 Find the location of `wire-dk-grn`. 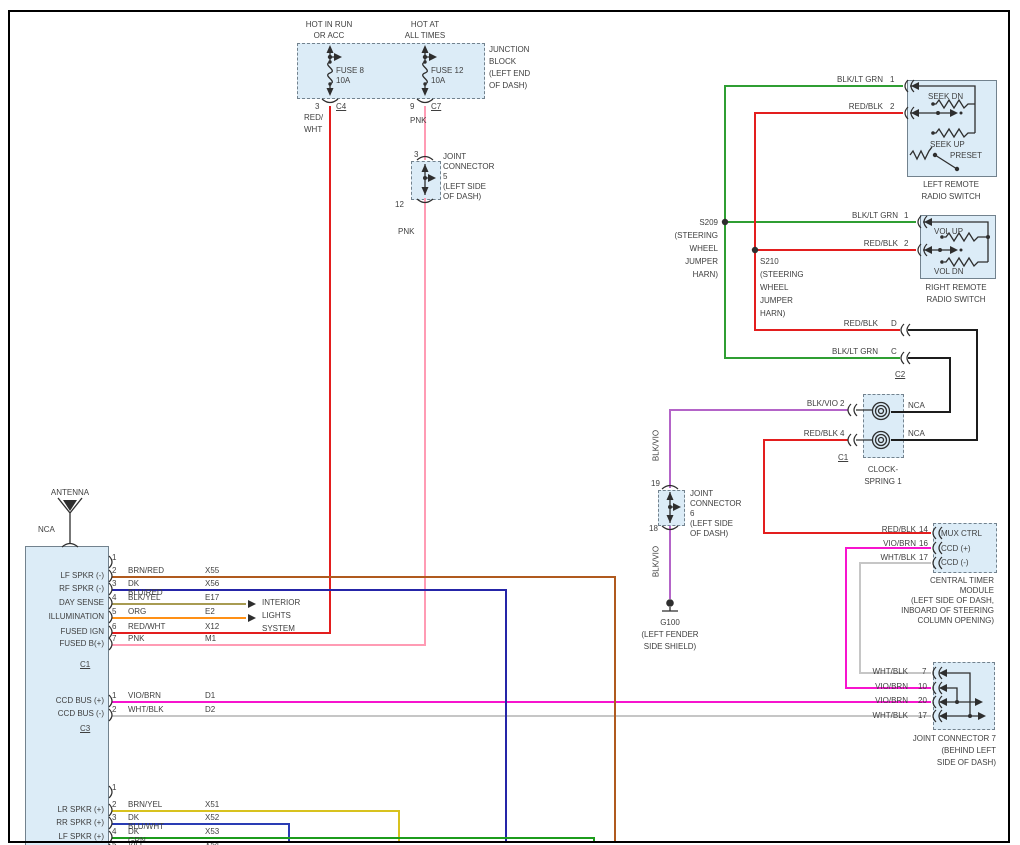

wire-dk-grn is located at coordinates (353, 839).